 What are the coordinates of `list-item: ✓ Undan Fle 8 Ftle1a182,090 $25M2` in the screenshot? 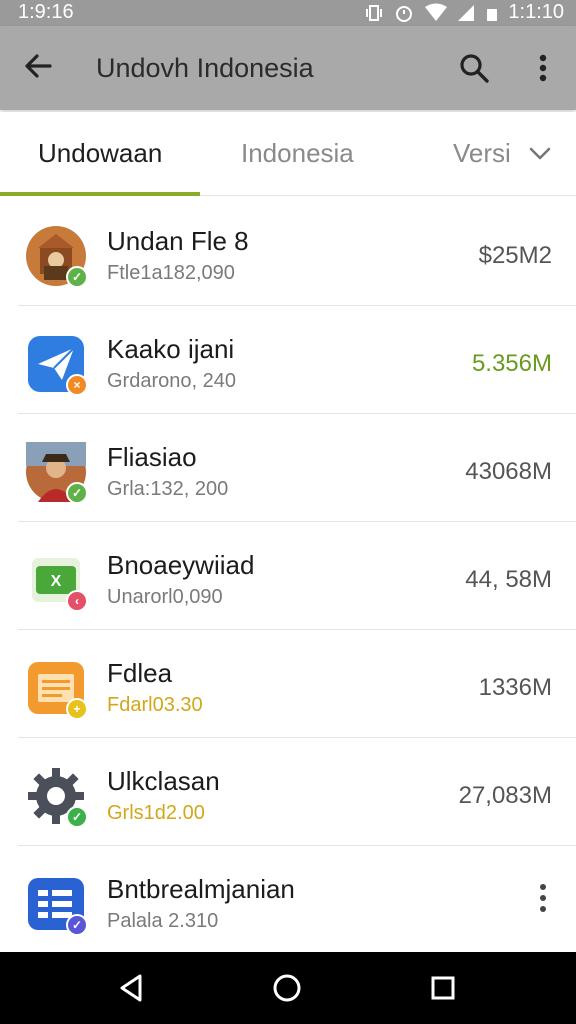 It's located at (288, 252).